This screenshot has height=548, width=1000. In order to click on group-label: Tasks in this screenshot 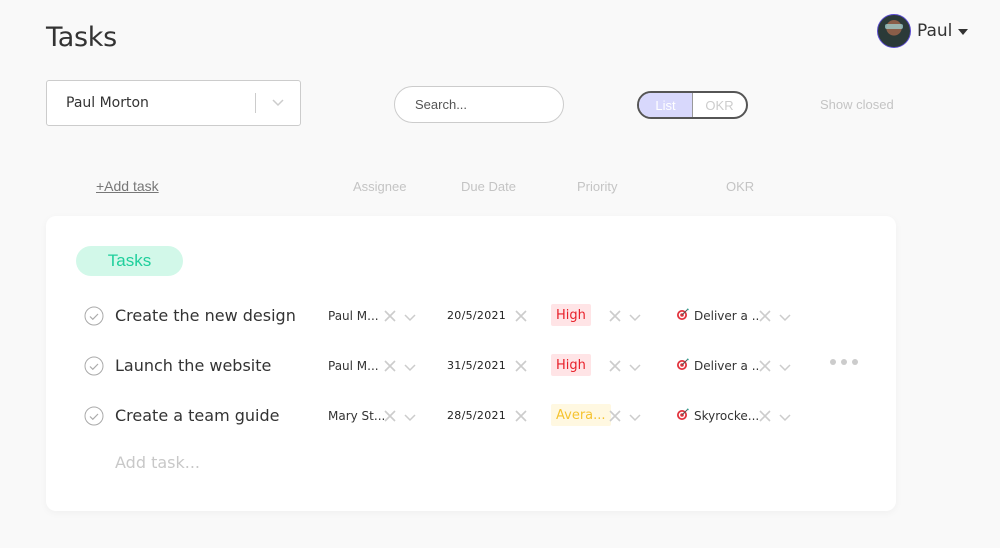, I will do `click(129, 261)`.